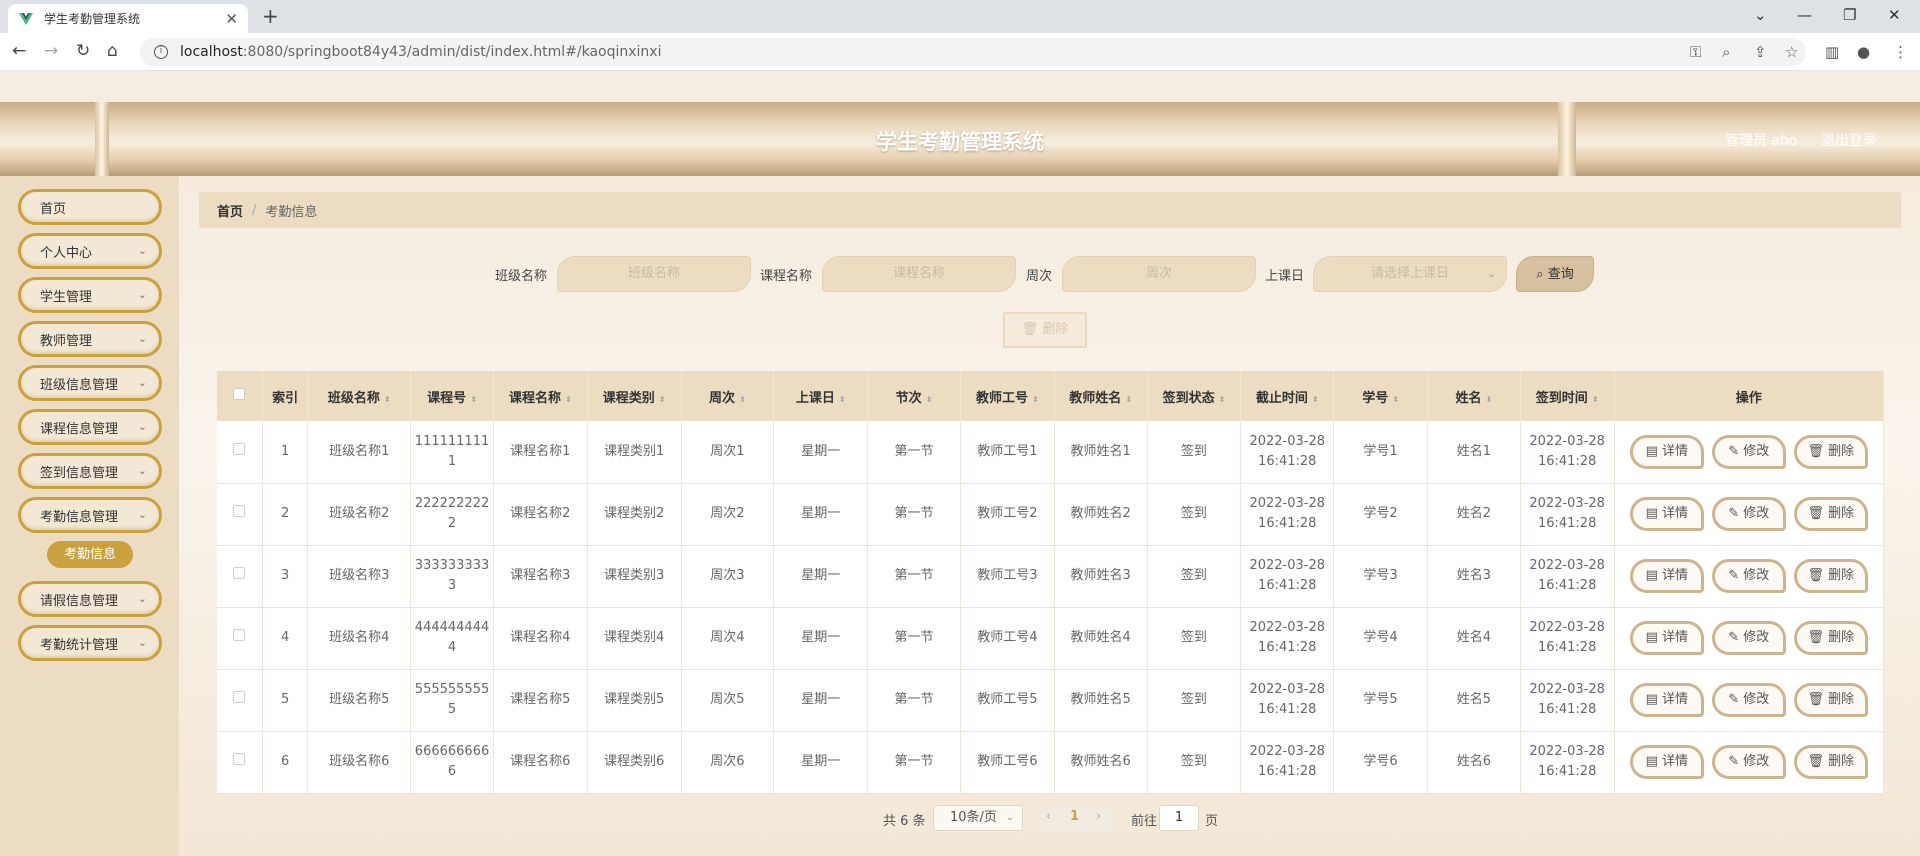 Image resolution: width=1920 pixels, height=856 pixels. What do you see at coordinates (821, 396) in the screenshot?
I see `col-header: 上课日 ⬍` at bounding box center [821, 396].